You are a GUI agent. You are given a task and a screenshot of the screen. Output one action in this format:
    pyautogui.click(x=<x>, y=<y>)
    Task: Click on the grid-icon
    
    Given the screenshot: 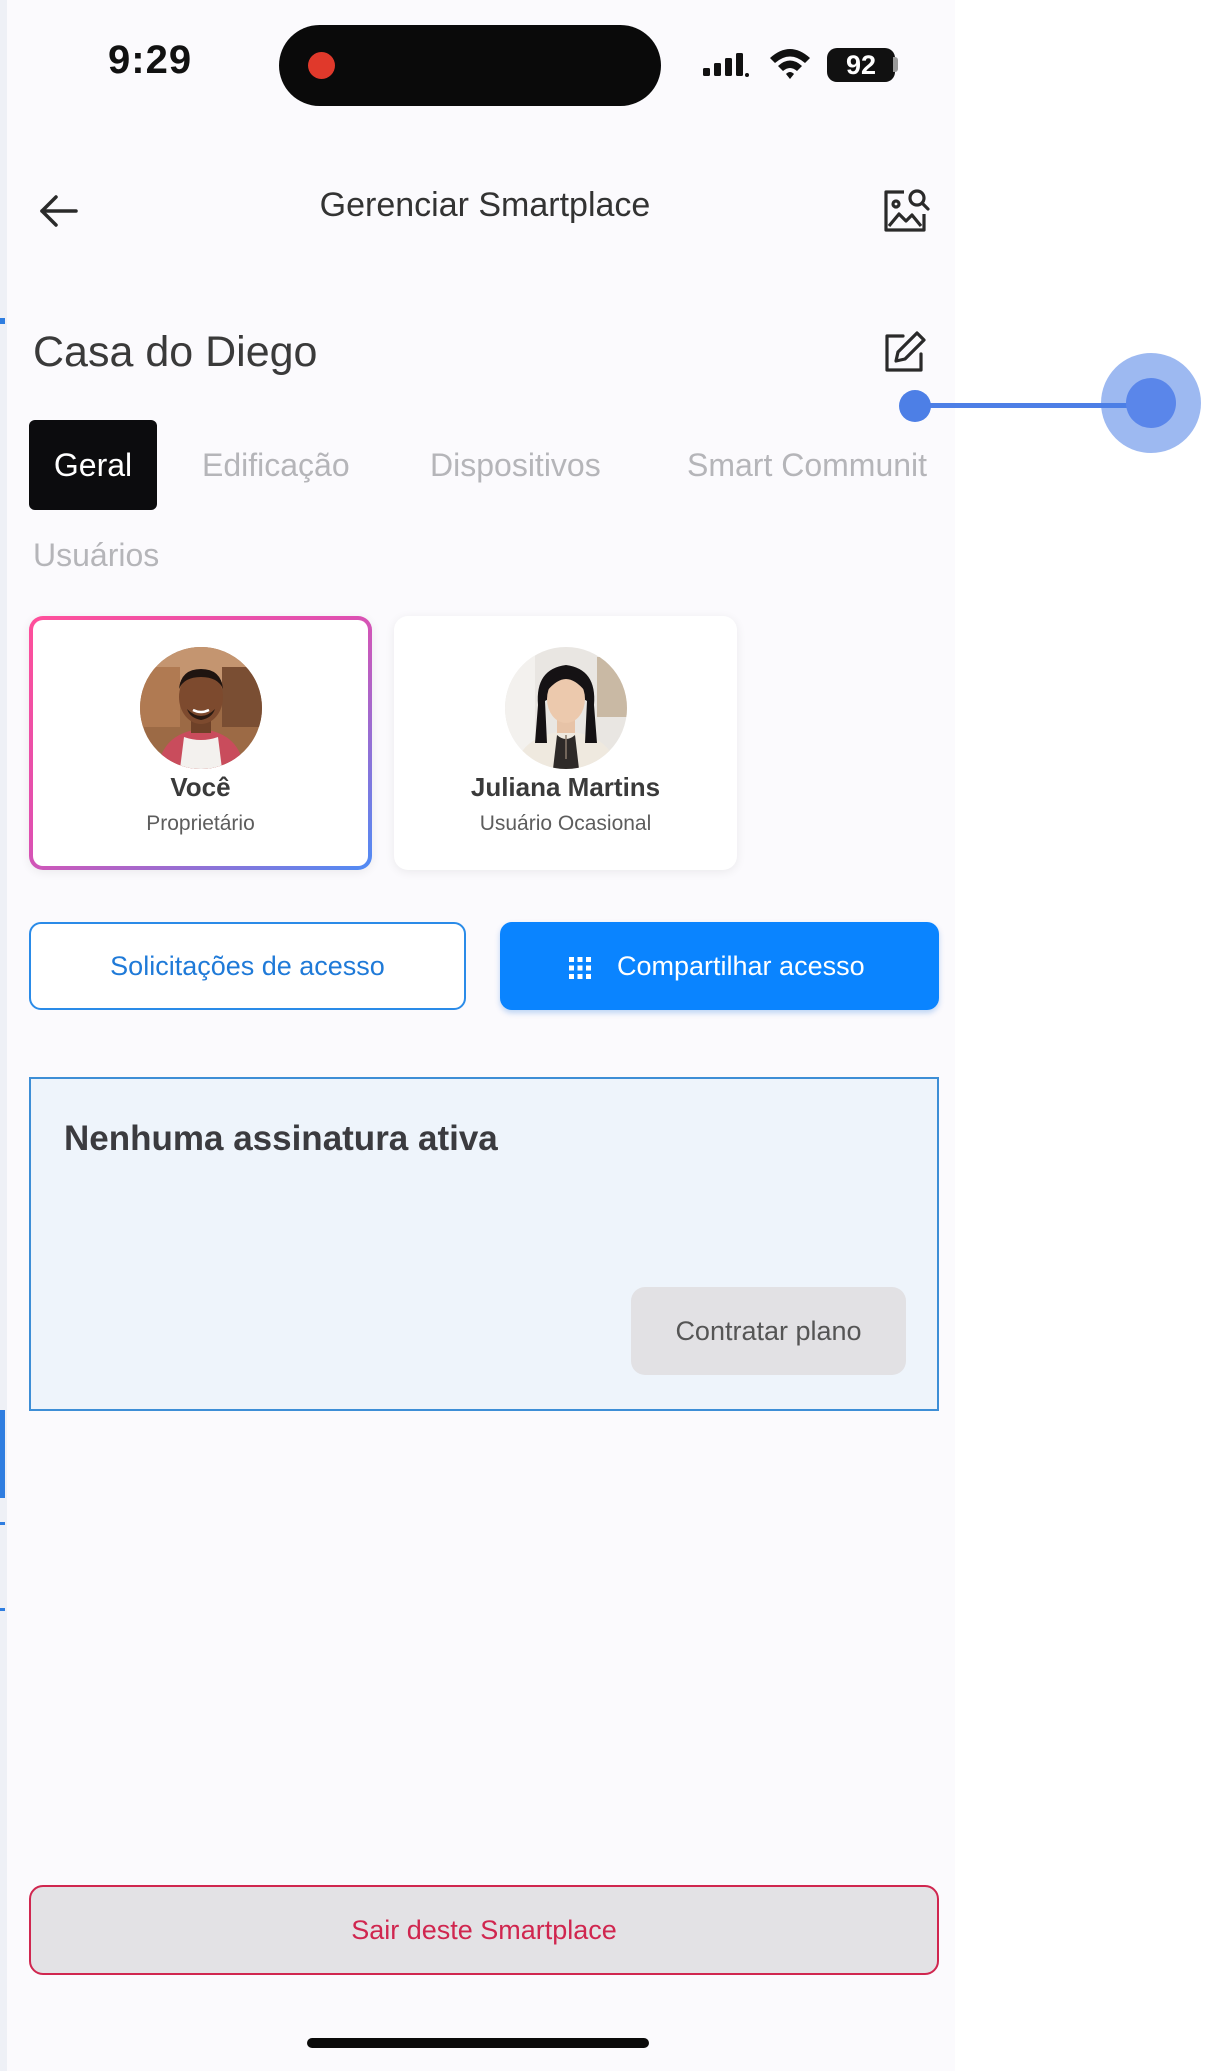 What is the action you would take?
    pyautogui.click(x=580, y=968)
    